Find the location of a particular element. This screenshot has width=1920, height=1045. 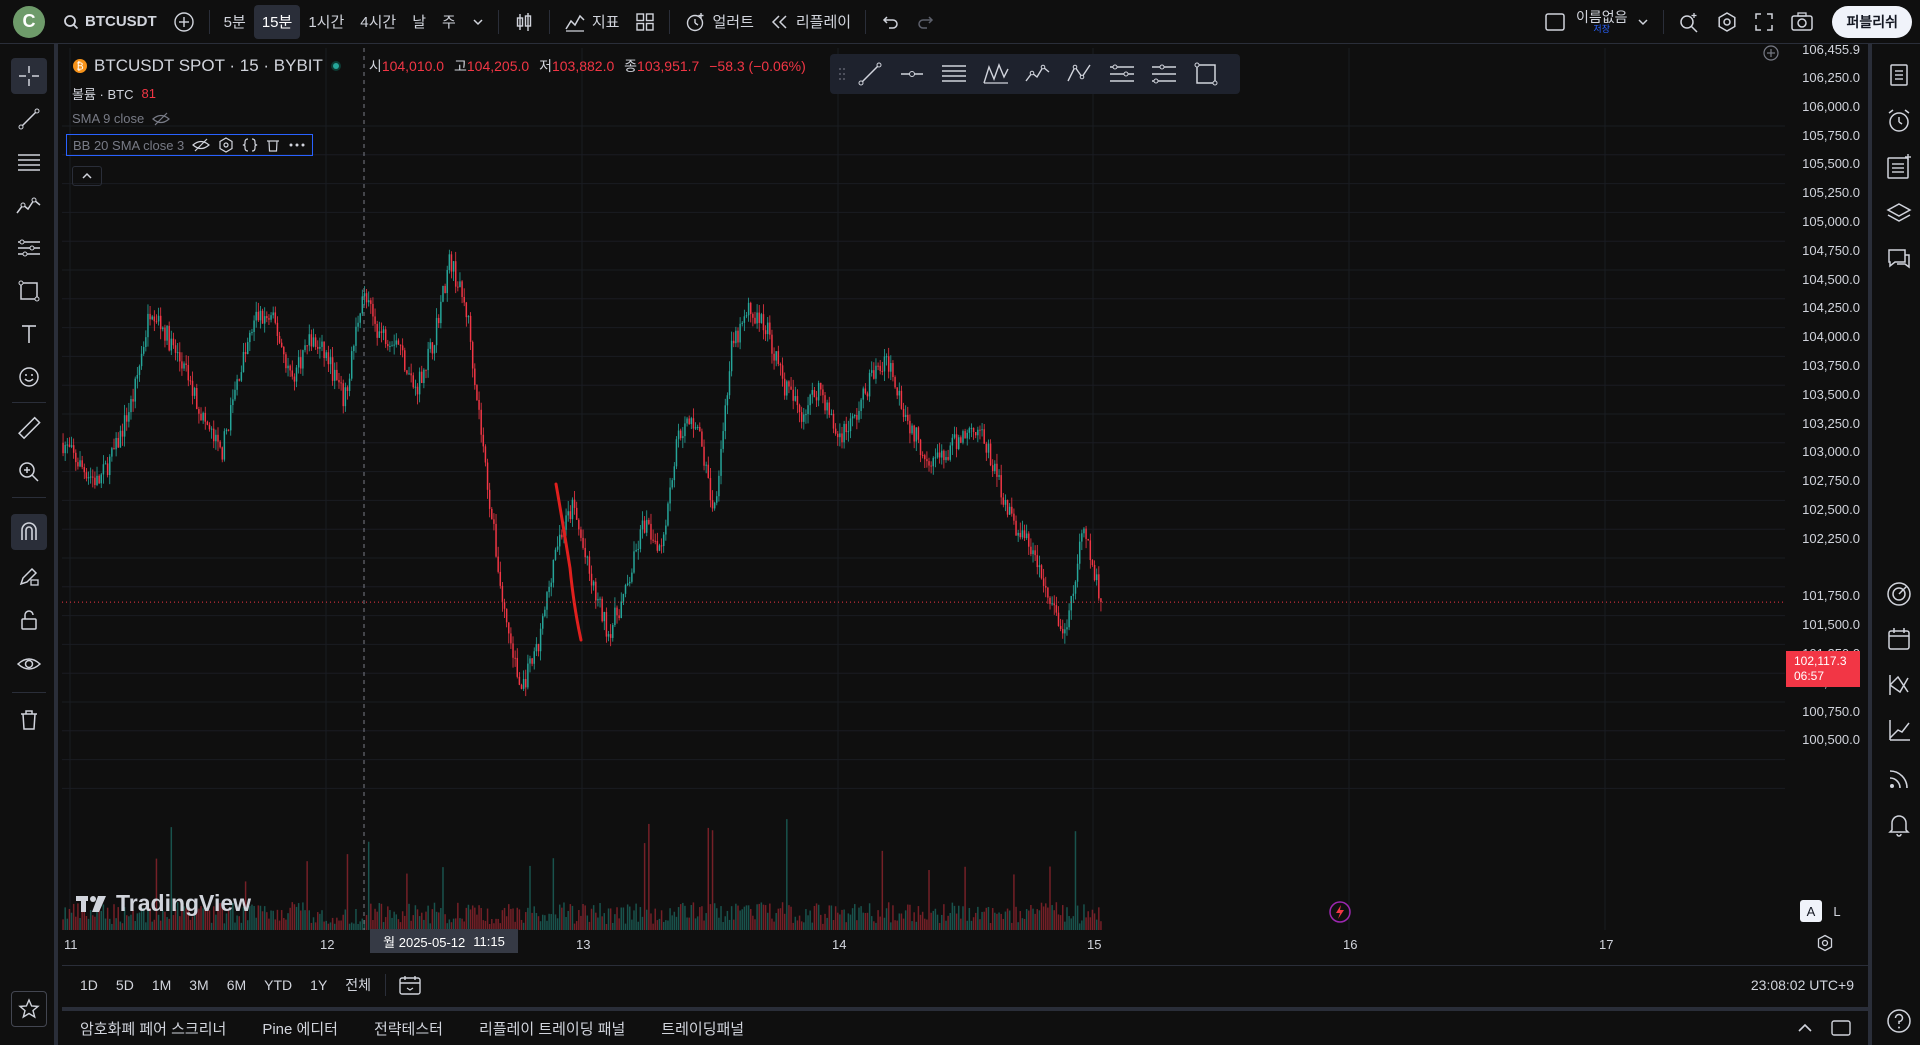

shapes-tool is located at coordinates (29, 291).